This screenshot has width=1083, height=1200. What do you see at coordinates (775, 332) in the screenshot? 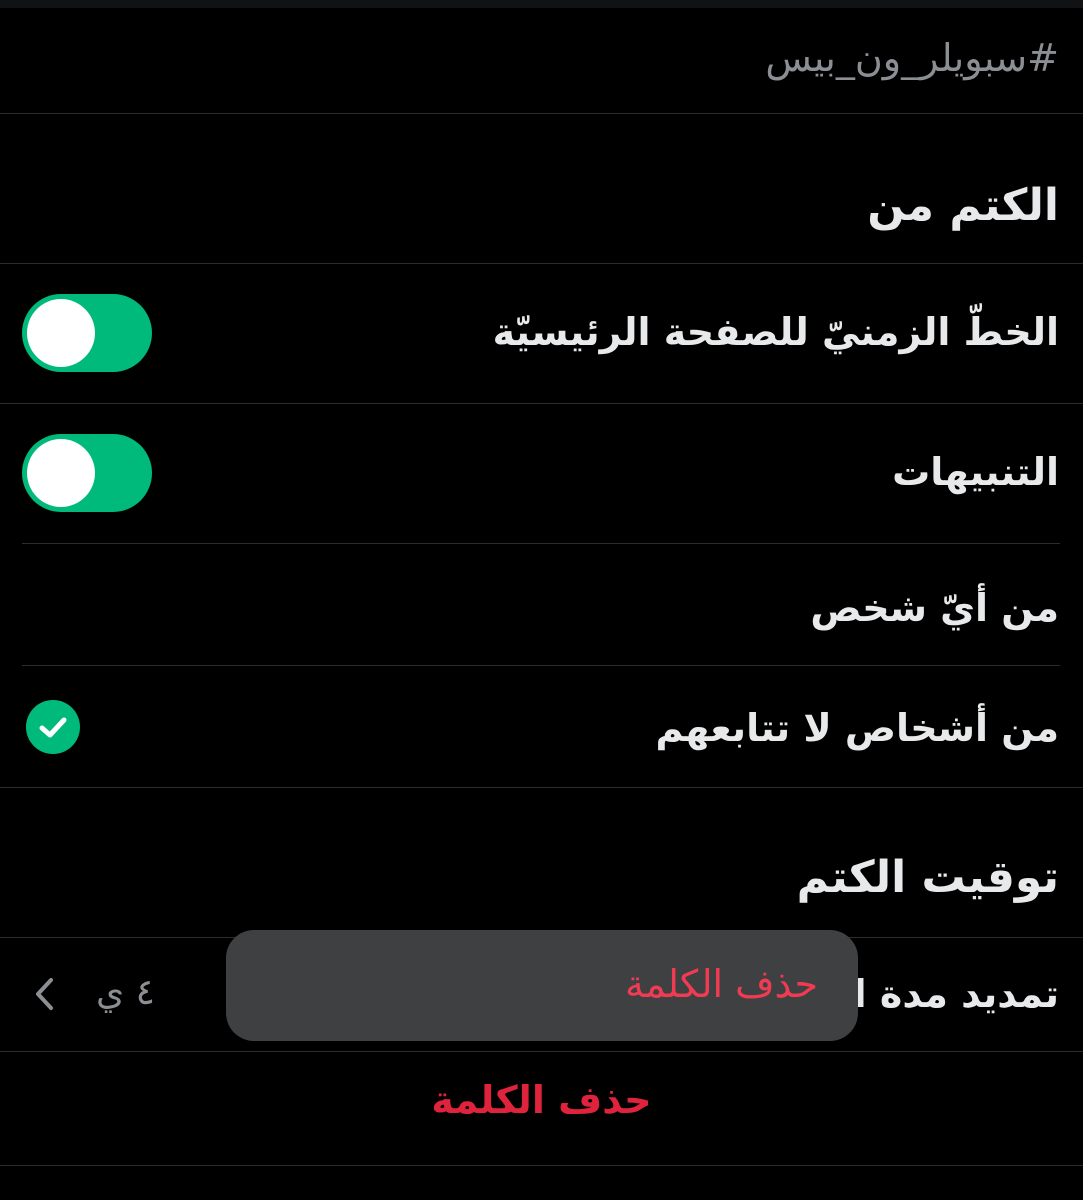
I see `home-timeline-label: الخطّ الزمنيّ للصفحة الرئيسيّة` at bounding box center [775, 332].